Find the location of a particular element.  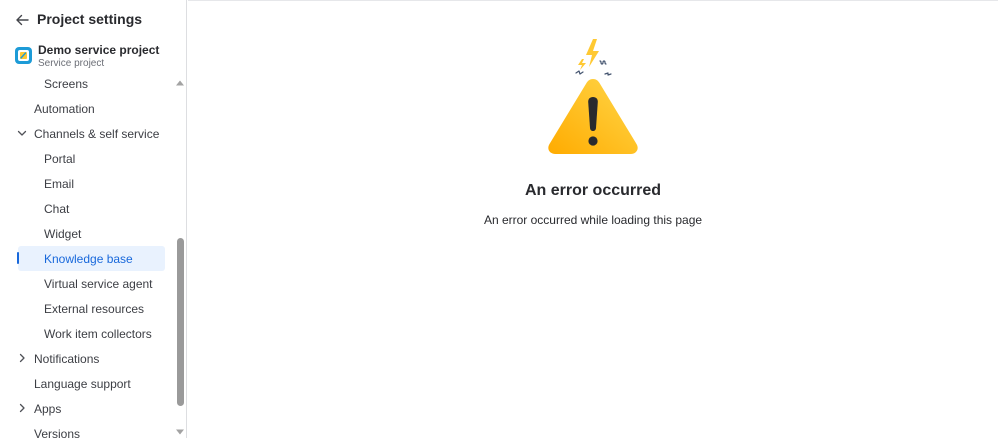

sidebar-item-label: Language support is located at coordinates (82, 383).